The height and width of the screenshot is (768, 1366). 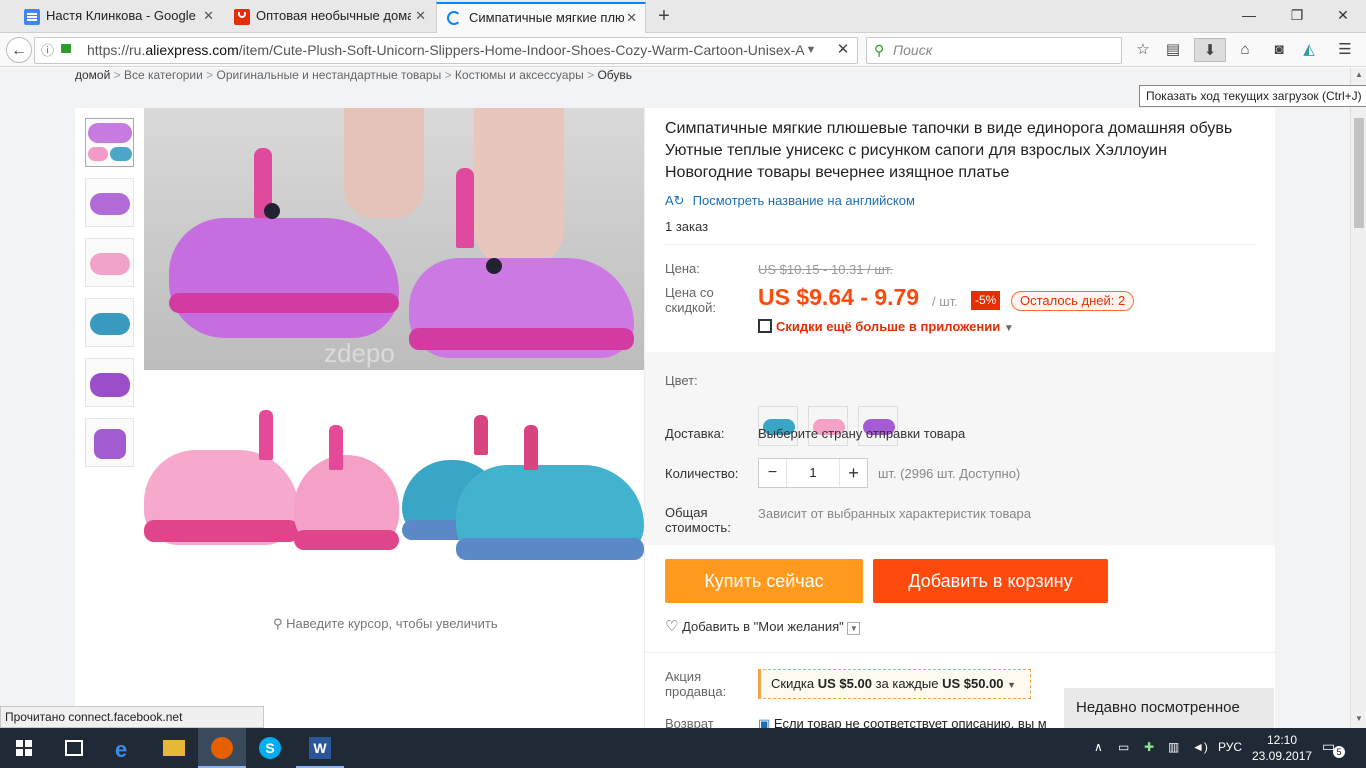 I want to click on info-icon: ⓘ, so click(x=47, y=50).